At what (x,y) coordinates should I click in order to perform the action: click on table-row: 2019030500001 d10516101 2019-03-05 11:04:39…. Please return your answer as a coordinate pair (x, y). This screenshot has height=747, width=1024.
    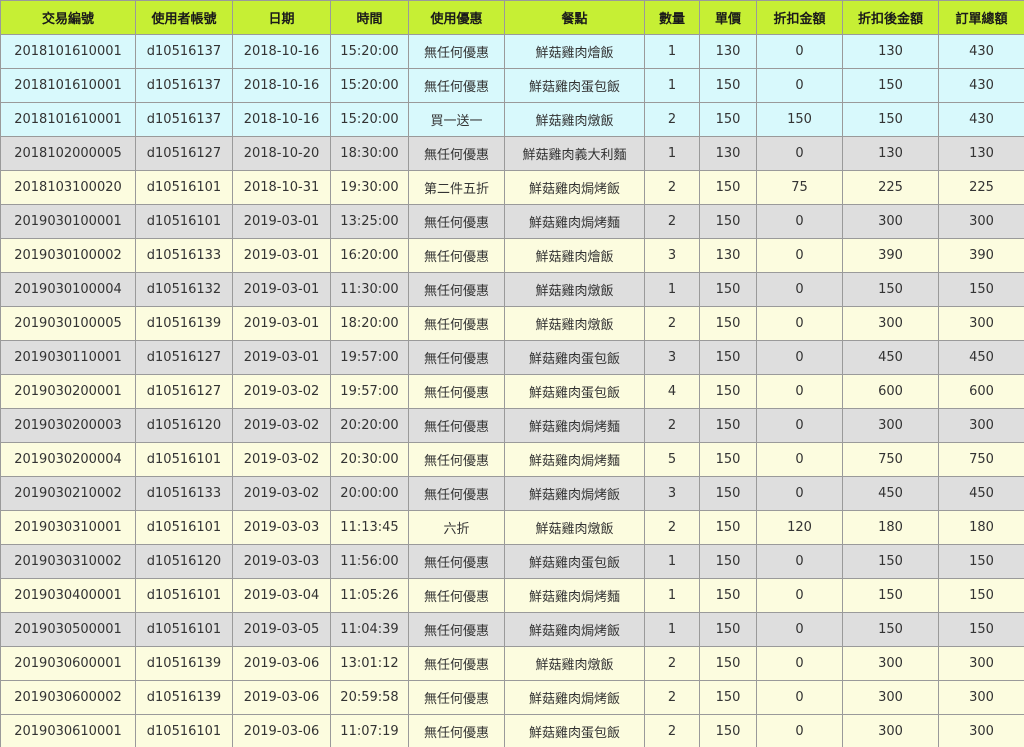
    Looking at the image, I should click on (512, 629).